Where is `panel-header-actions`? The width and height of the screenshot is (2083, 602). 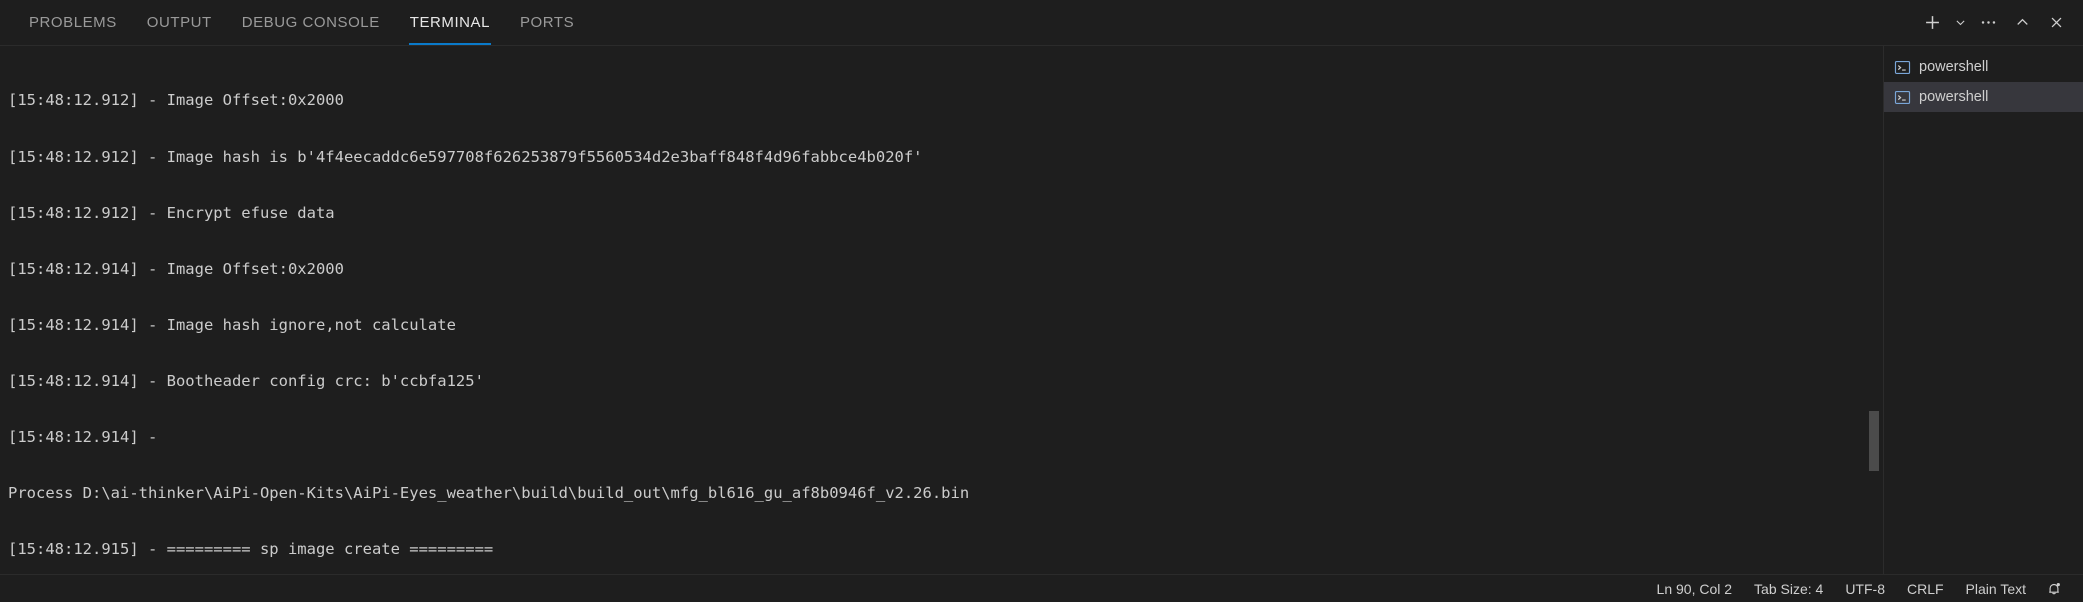
panel-header-actions is located at coordinates (1999, 22).